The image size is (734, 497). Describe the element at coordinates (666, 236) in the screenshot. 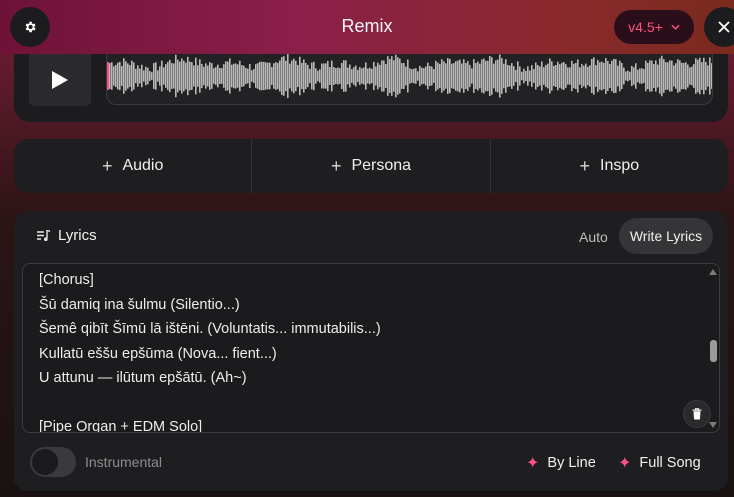

I see `mode-write-lyrics-tab: Write Lyrics` at that location.